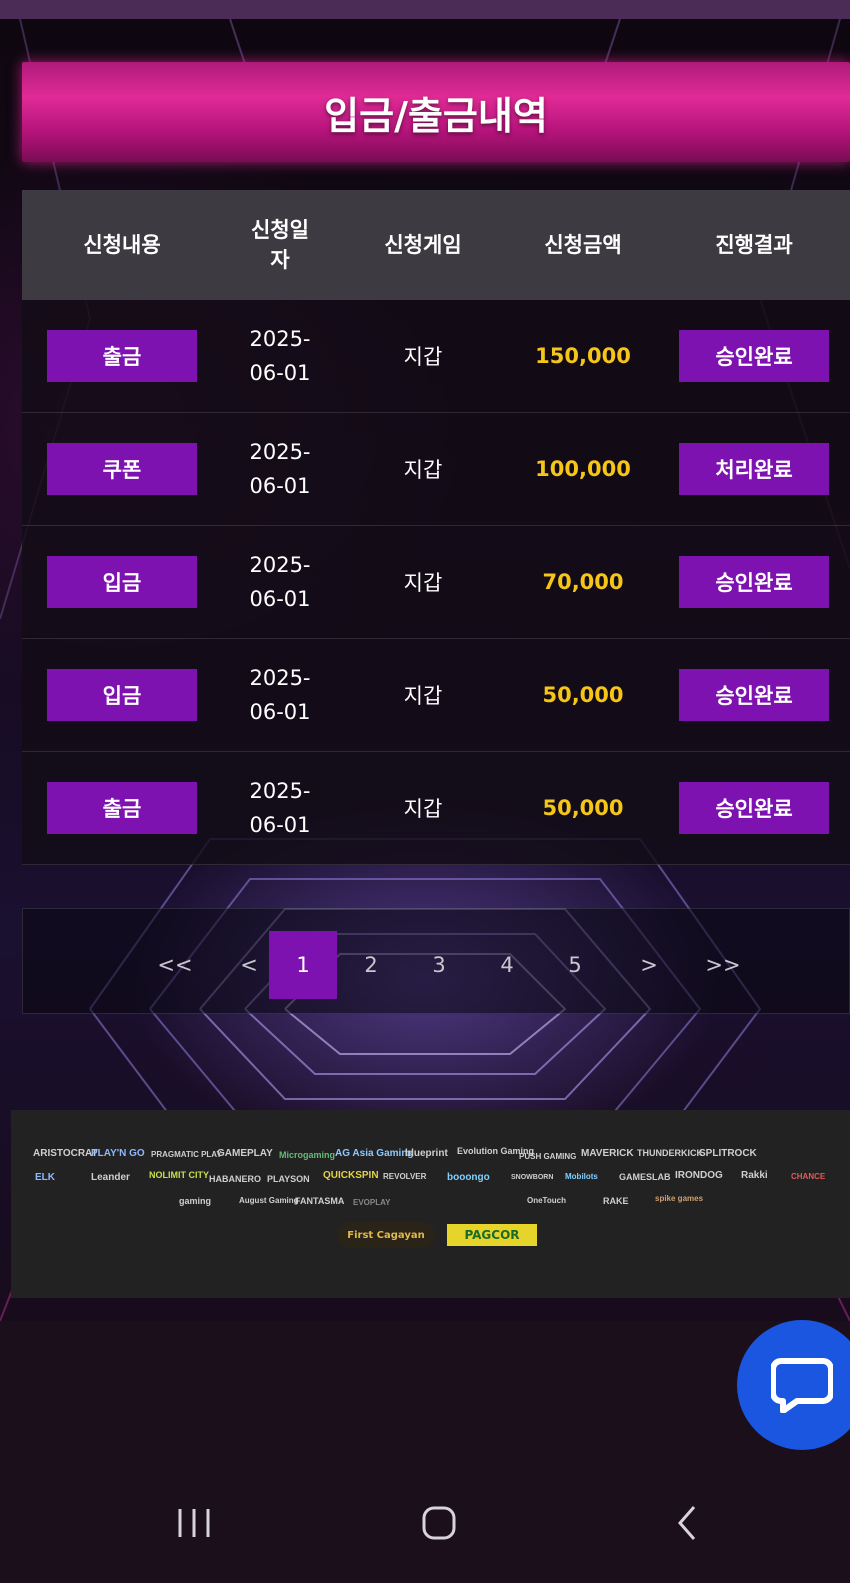 This screenshot has width=850, height=1583. I want to click on page-next-button: >, so click(649, 965).